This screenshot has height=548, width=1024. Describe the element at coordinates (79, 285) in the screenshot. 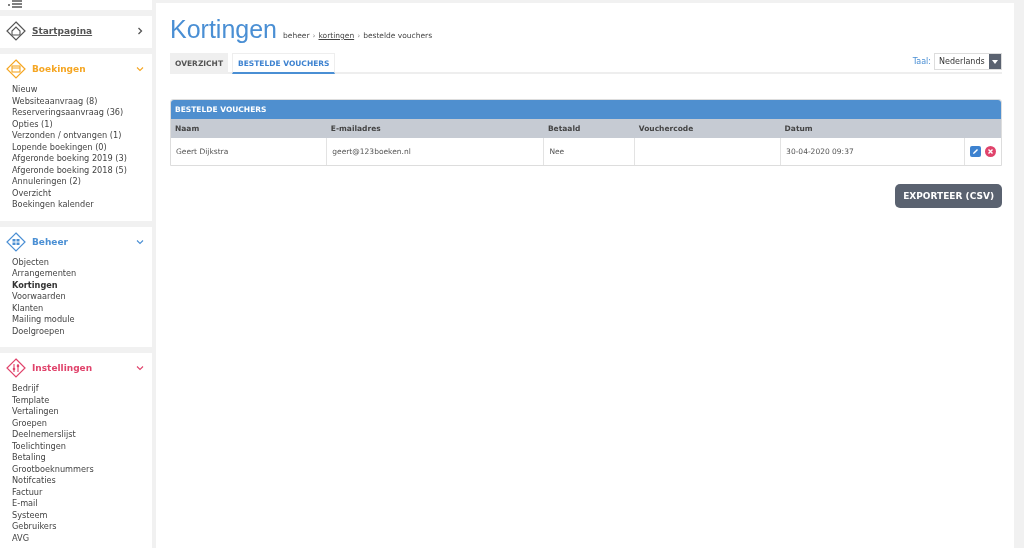

I see `sidebar-link: Kortingen` at that location.